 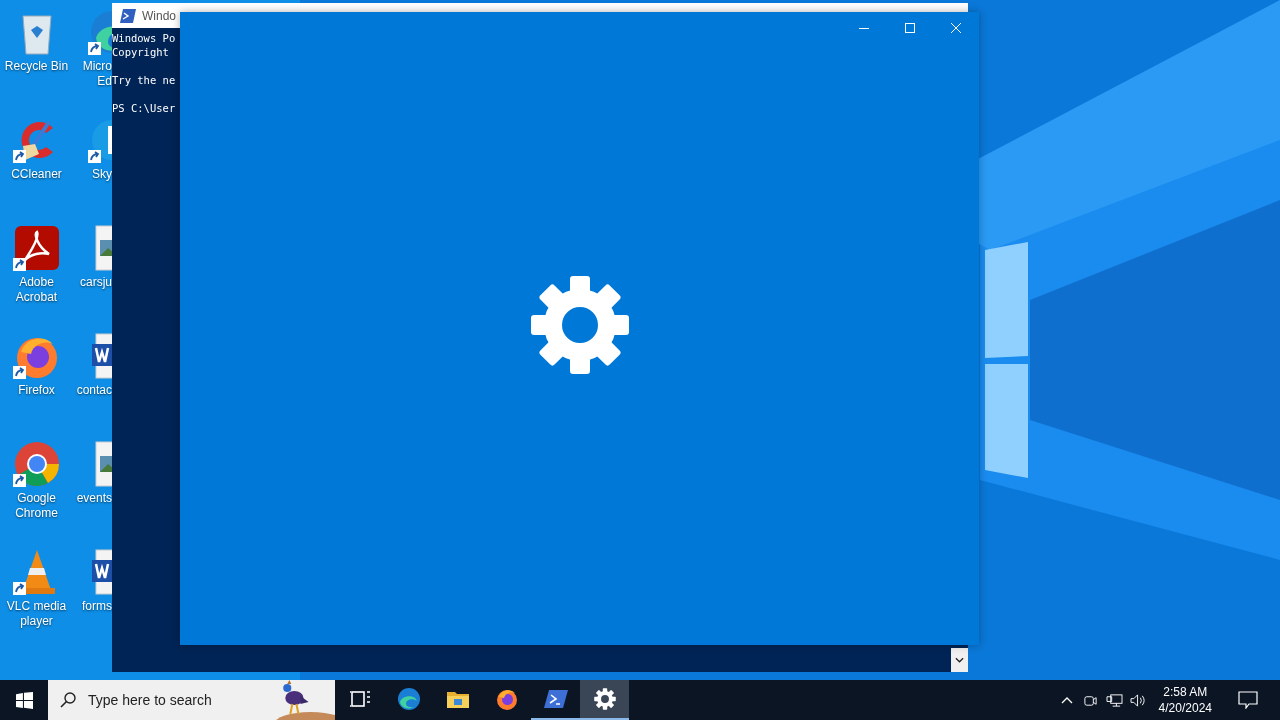 What do you see at coordinates (555, 699) in the screenshot?
I see `terminal-icon` at bounding box center [555, 699].